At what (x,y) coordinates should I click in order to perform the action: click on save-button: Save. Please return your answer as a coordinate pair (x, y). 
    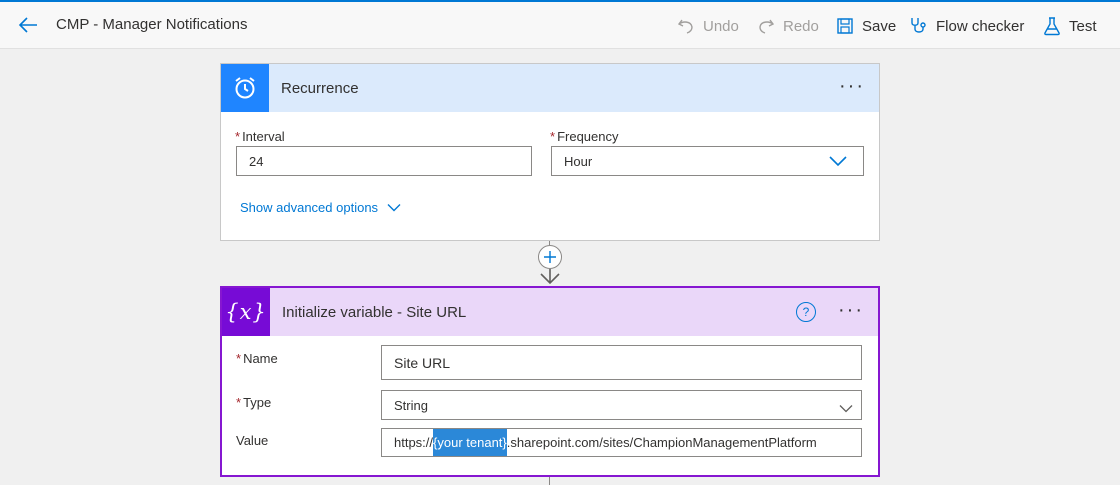
    Looking at the image, I should click on (865, 26).